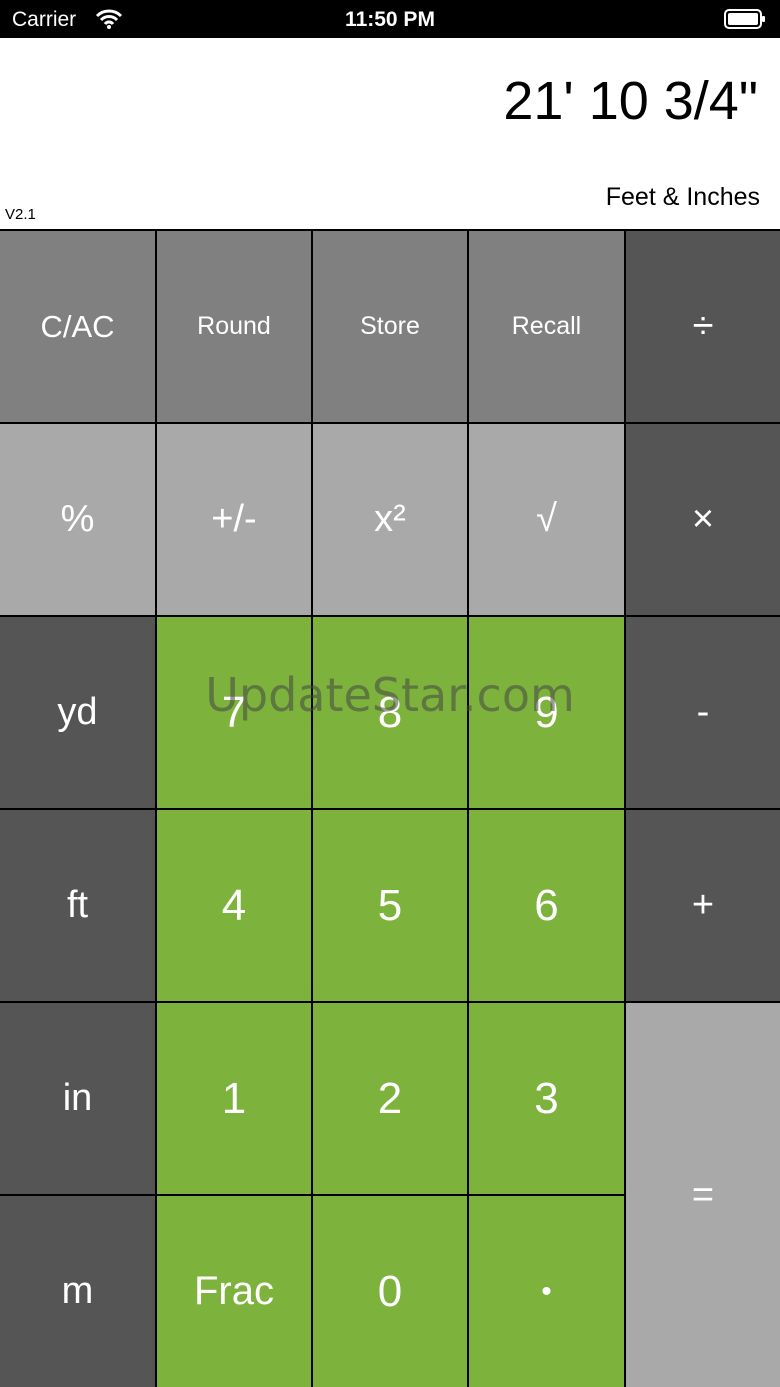  Describe the element at coordinates (390, 905) in the screenshot. I see `digit-5-button: 5` at that location.